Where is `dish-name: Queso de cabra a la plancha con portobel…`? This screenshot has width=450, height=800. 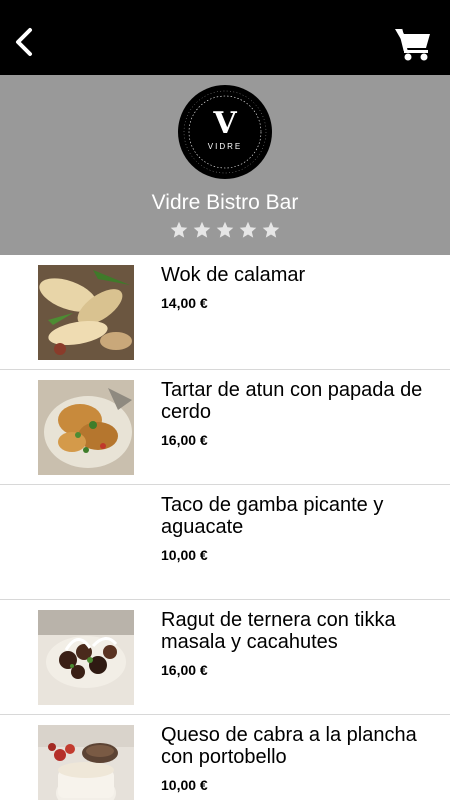 dish-name: Queso de cabra a la plancha con portobel… is located at coordinates (289, 746).